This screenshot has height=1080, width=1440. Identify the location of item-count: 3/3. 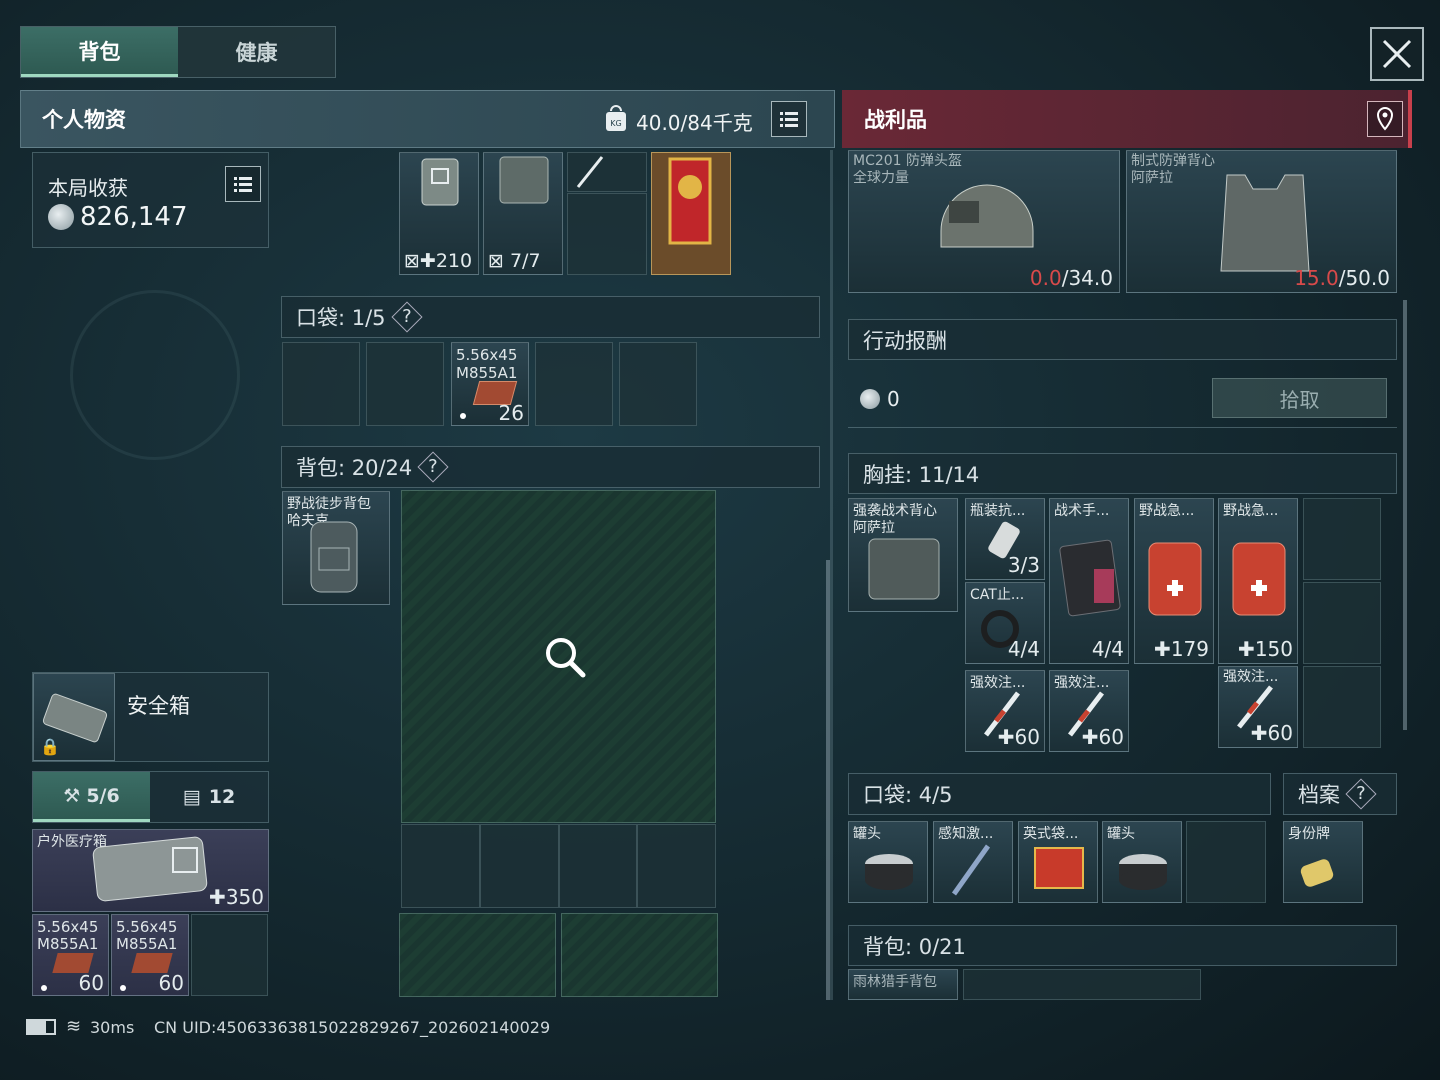
(1023, 565).